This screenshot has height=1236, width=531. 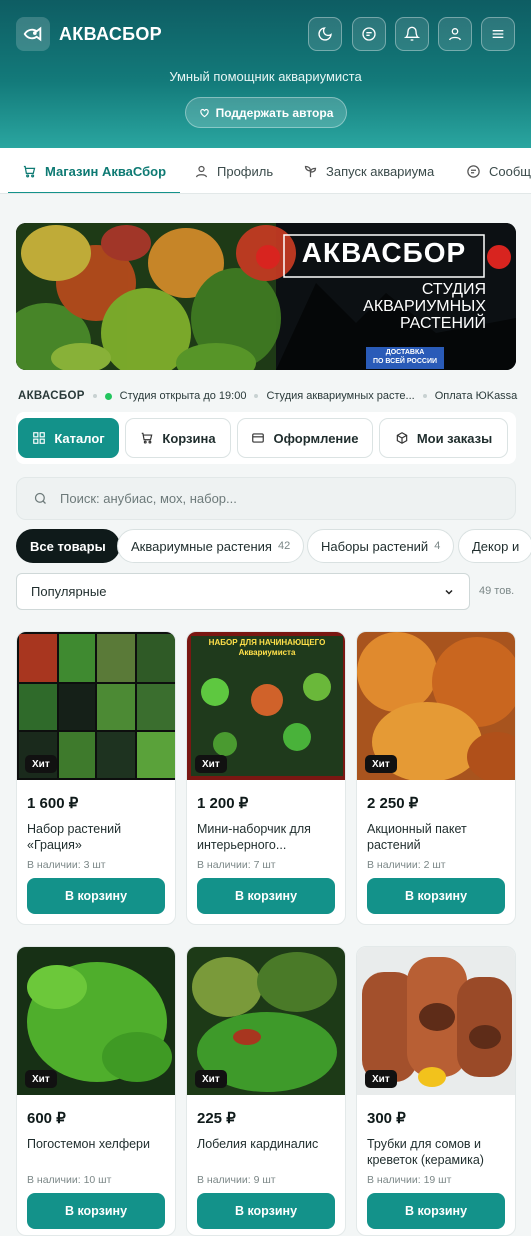 I want to click on sort-select: Популярные, so click(x=243, y=591).